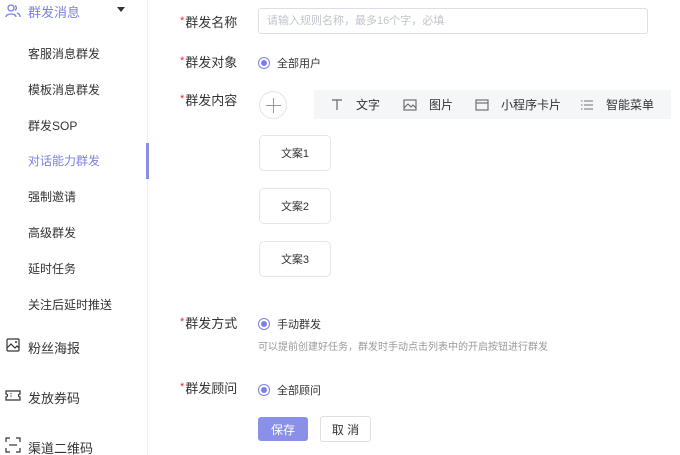 The width and height of the screenshot is (680, 455). What do you see at coordinates (54, 348) in the screenshot?
I see `sidebar-item-label: 粉丝海报` at bounding box center [54, 348].